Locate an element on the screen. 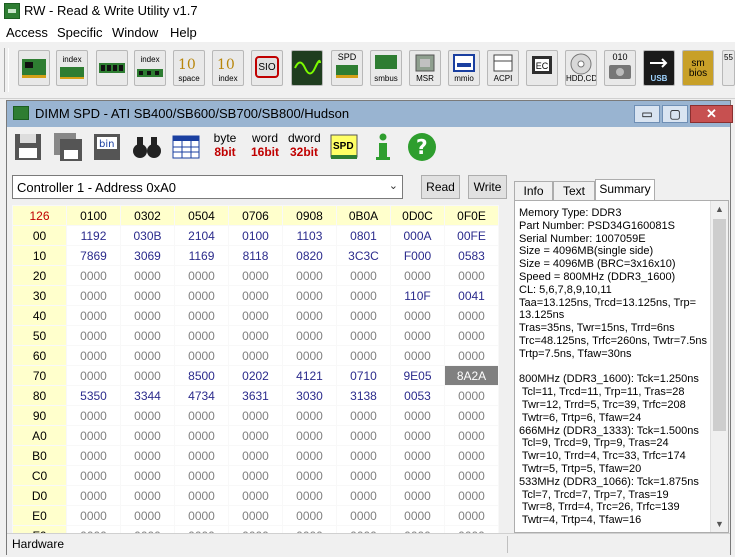 Image resolution: width=735 pixels, height=557 pixels. hex-cell: 1103 is located at coordinates (309, 235).